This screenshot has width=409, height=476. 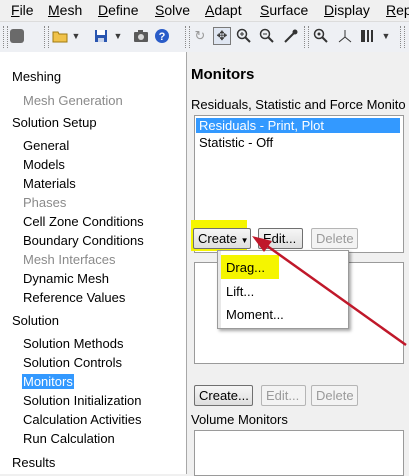 What do you see at coordinates (299, 453) in the screenshot?
I see `volume-monitor-list` at bounding box center [299, 453].